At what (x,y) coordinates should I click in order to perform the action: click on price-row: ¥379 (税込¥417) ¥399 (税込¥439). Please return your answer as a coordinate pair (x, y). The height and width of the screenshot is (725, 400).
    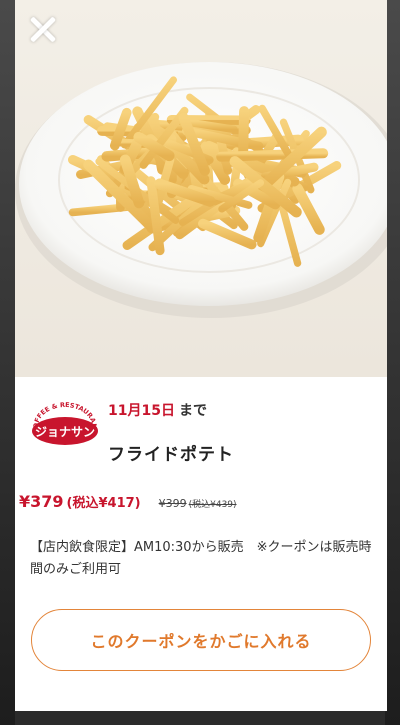
    Looking at the image, I should click on (128, 501).